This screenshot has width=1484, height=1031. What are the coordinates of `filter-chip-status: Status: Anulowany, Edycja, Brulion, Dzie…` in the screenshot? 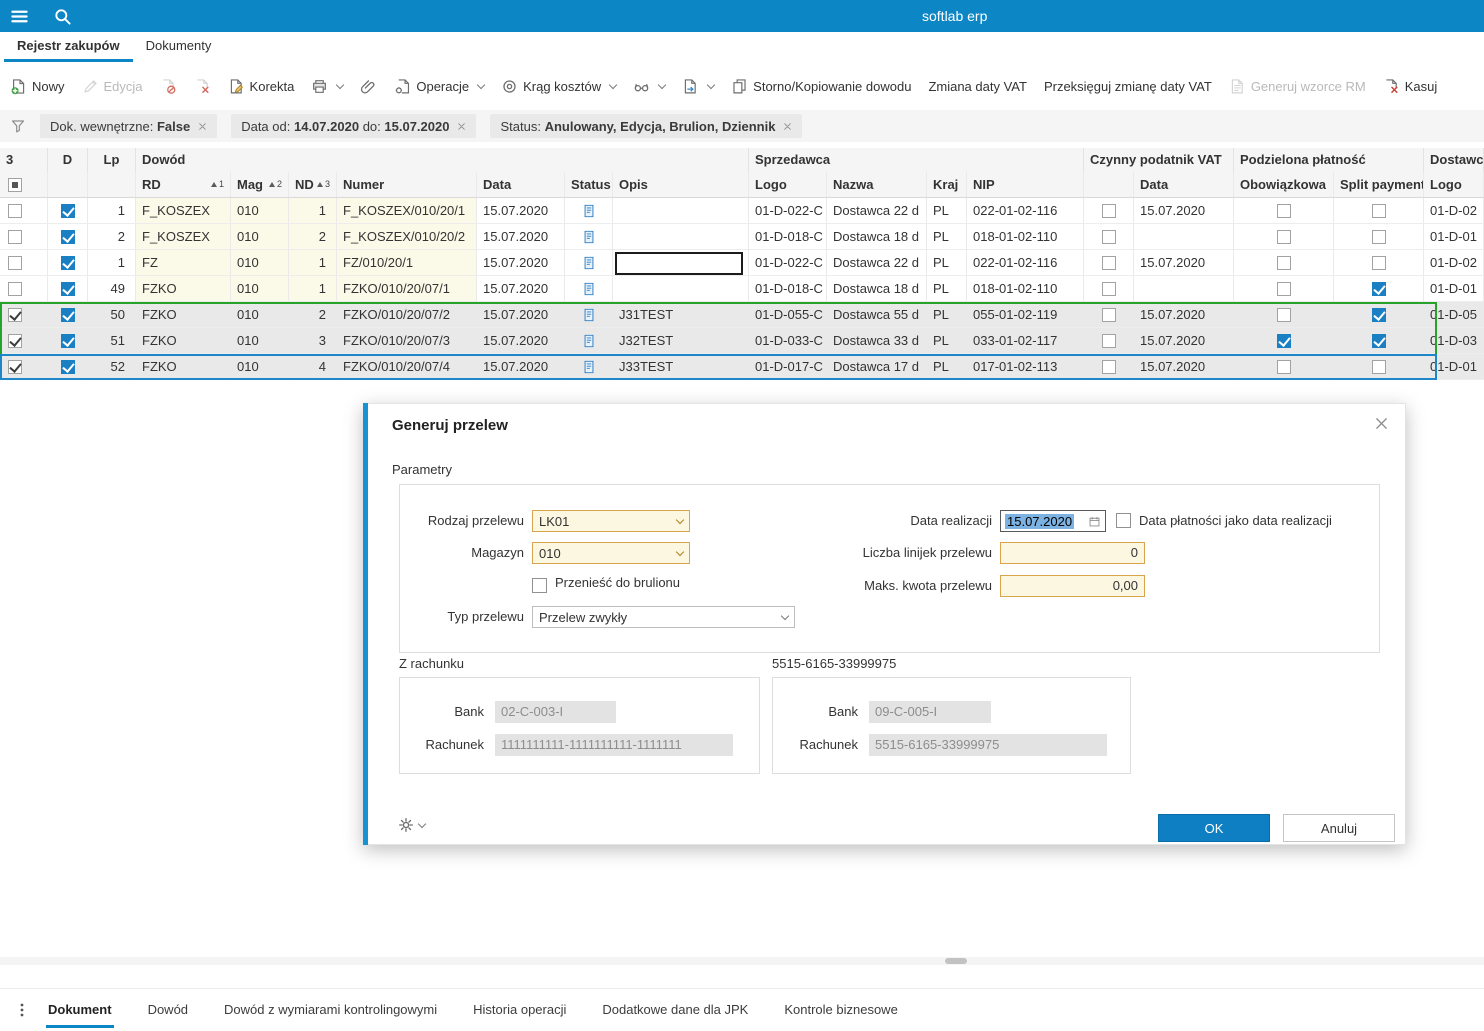 It's located at (646, 126).